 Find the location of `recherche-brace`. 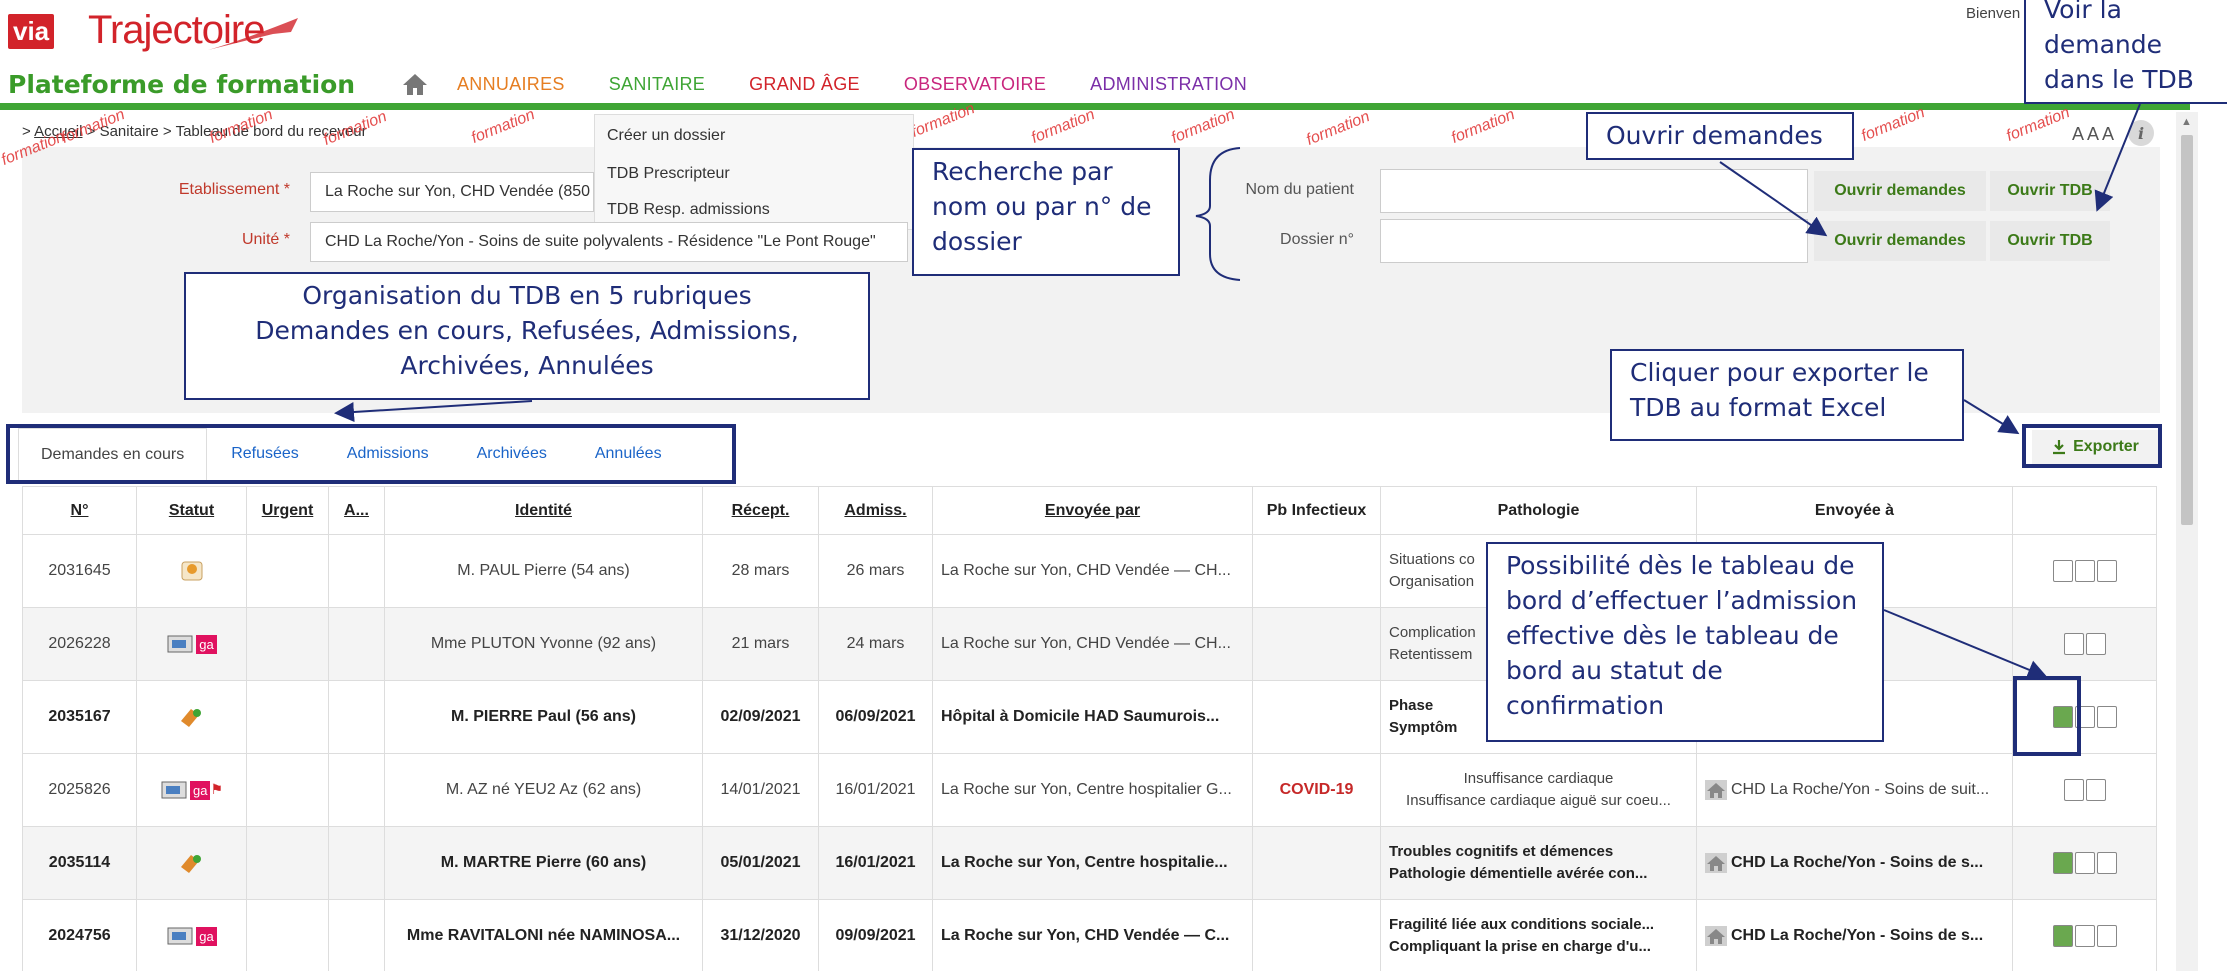

recherche-brace is located at coordinates (1218, 214).